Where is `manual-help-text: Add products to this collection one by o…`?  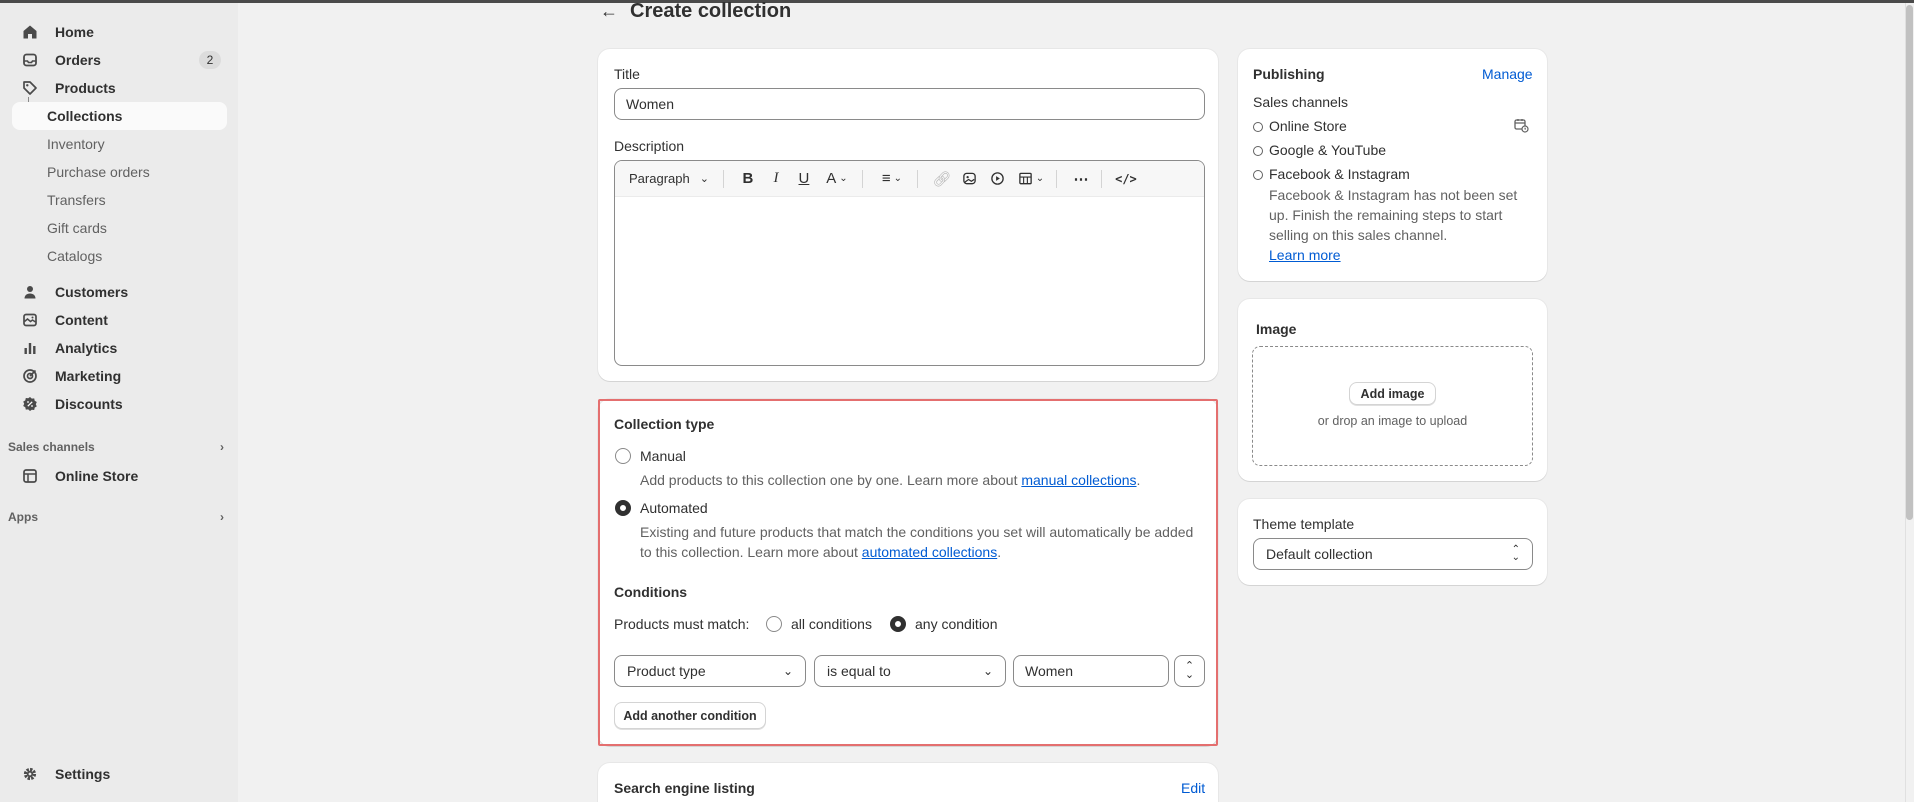 manual-help-text: Add products to this collection one by o… is located at coordinates (890, 480).